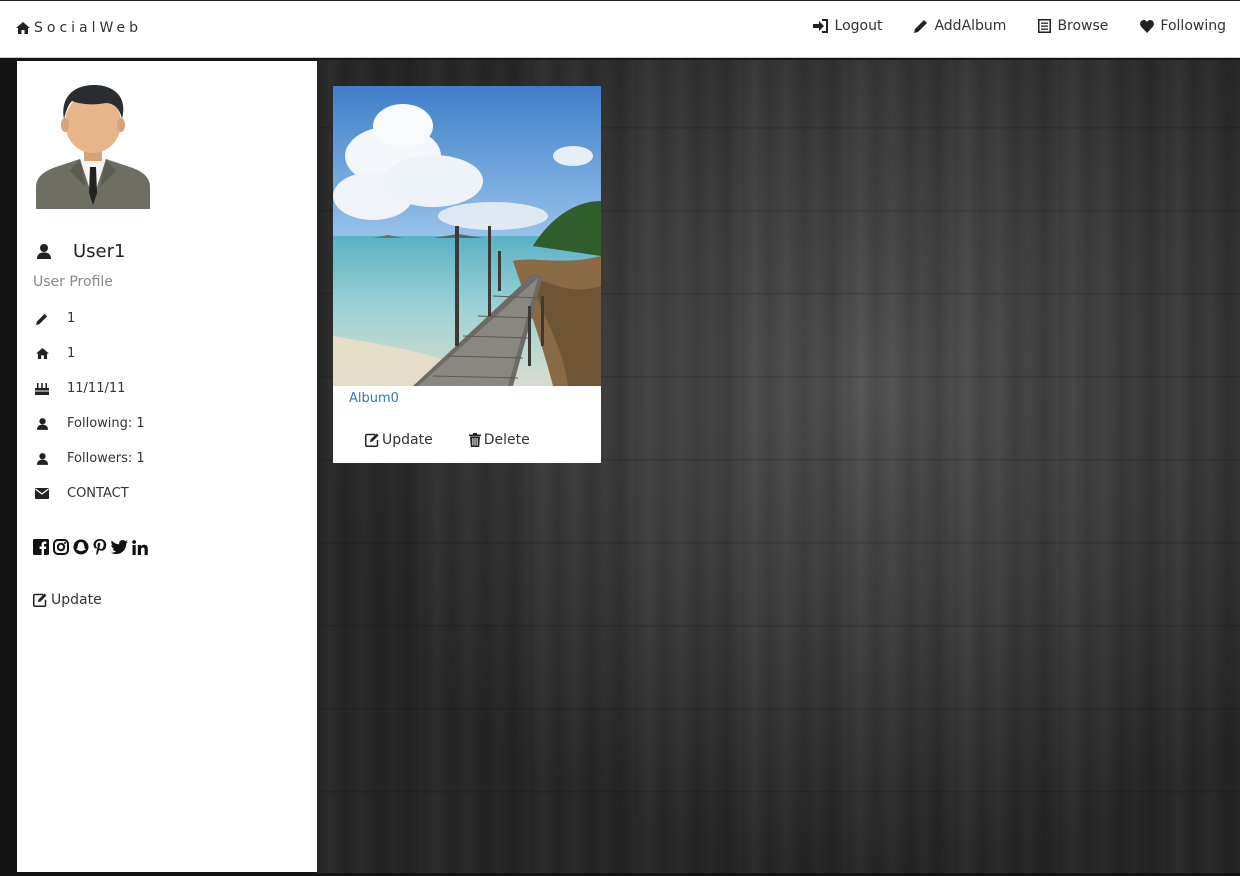 The height and width of the screenshot is (876, 1240). What do you see at coordinates (1193, 26) in the screenshot?
I see `nav-following-label: Following` at bounding box center [1193, 26].